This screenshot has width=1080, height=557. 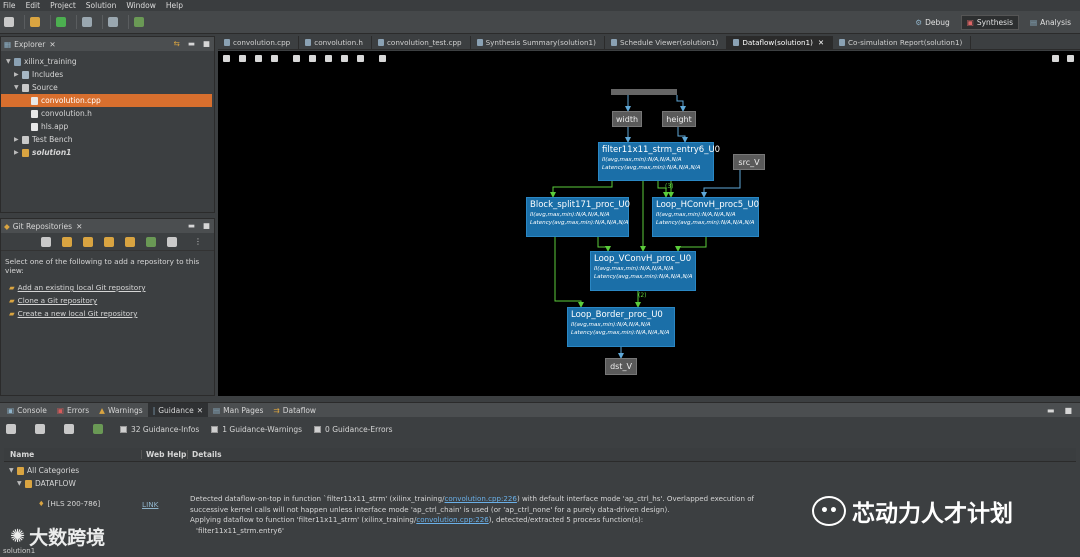 I want to click on sort-icon, so click(x=98, y=429).